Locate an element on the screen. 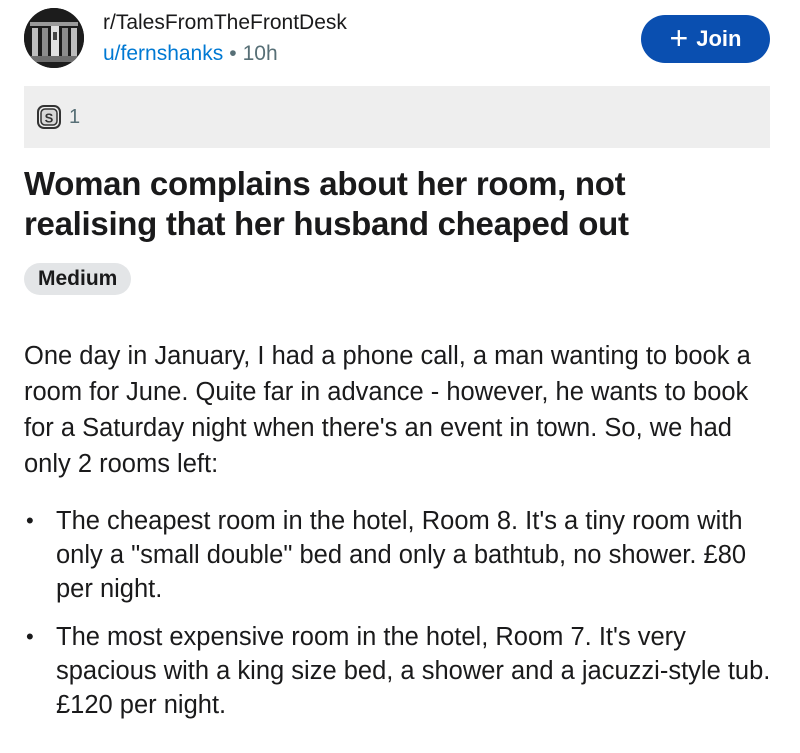 The width and height of the screenshot is (800, 753). subreddit-avatar is located at coordinates (54, 38).